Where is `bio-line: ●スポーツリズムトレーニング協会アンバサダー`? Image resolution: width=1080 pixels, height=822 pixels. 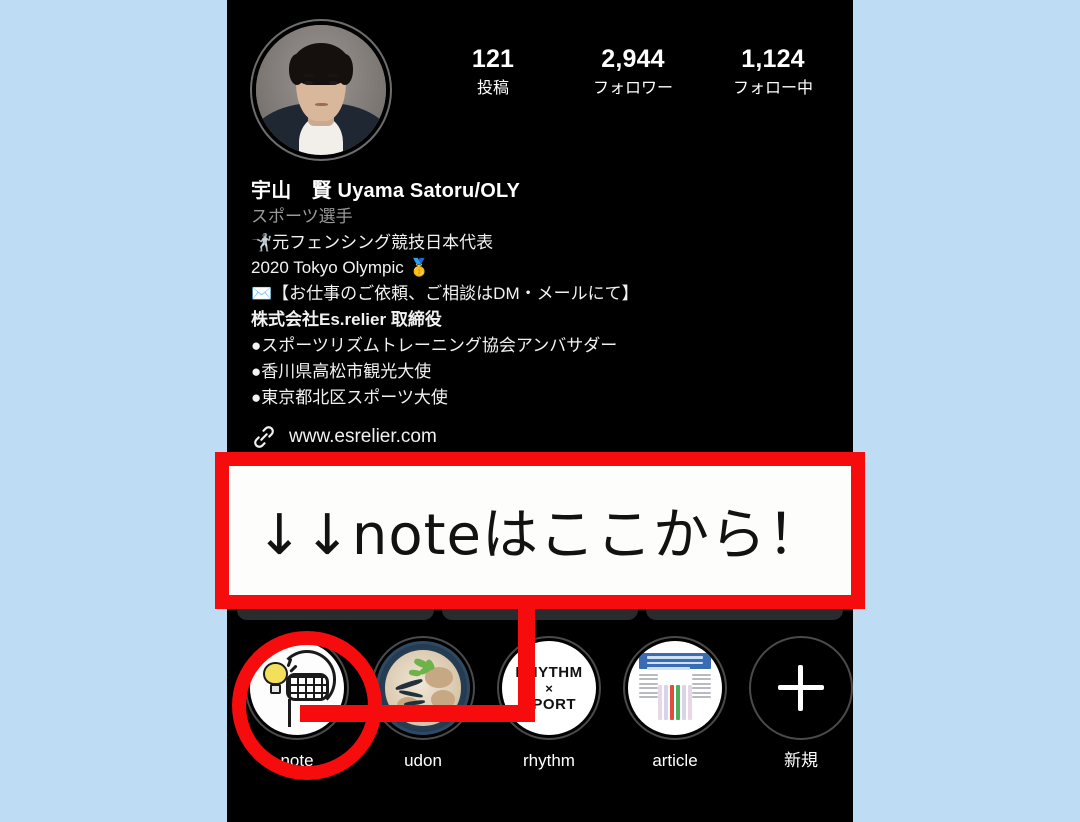 bio-line: ●スポーツリズムトレーニング協会アンバサダー is located at coordinates (434, 345).